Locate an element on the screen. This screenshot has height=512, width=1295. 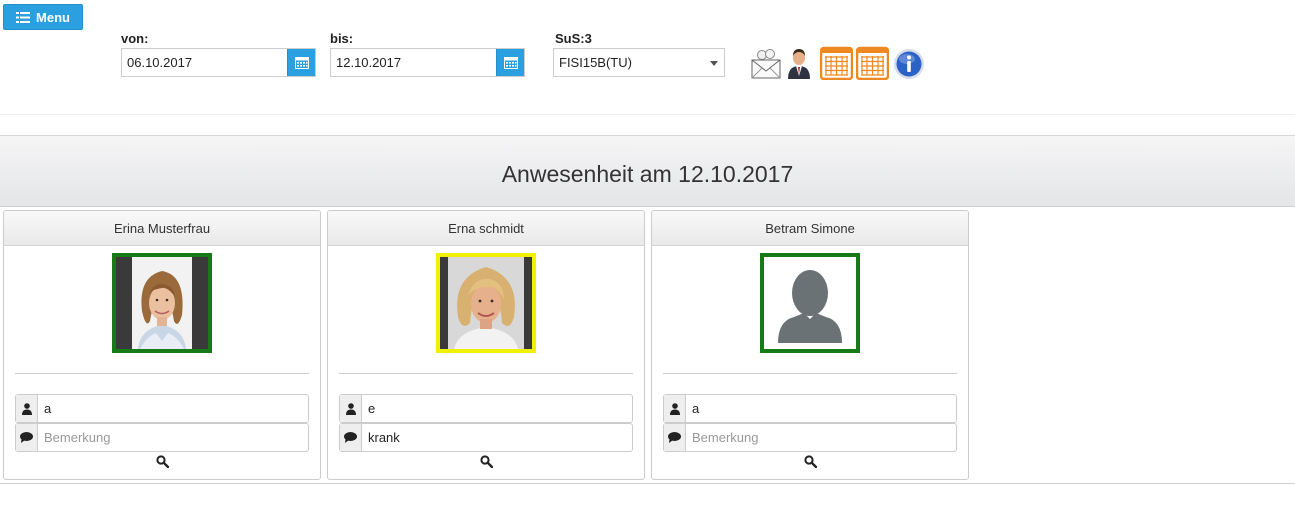
chevron-down-icon is located at coordinates (714, 63).